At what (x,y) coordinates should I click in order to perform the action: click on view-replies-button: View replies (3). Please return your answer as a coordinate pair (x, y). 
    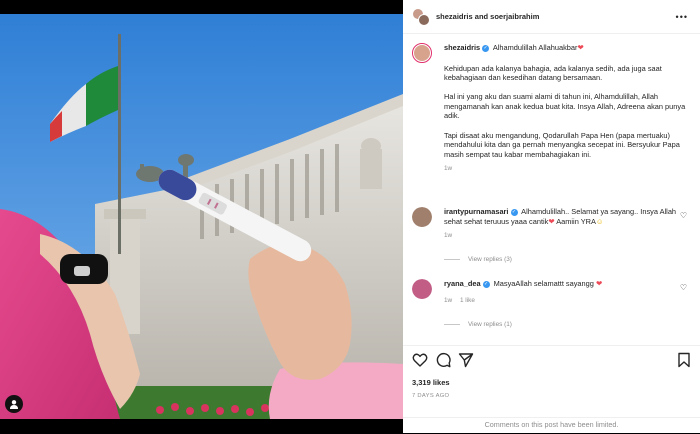
    Looking at the image, I should click on (478, 259).